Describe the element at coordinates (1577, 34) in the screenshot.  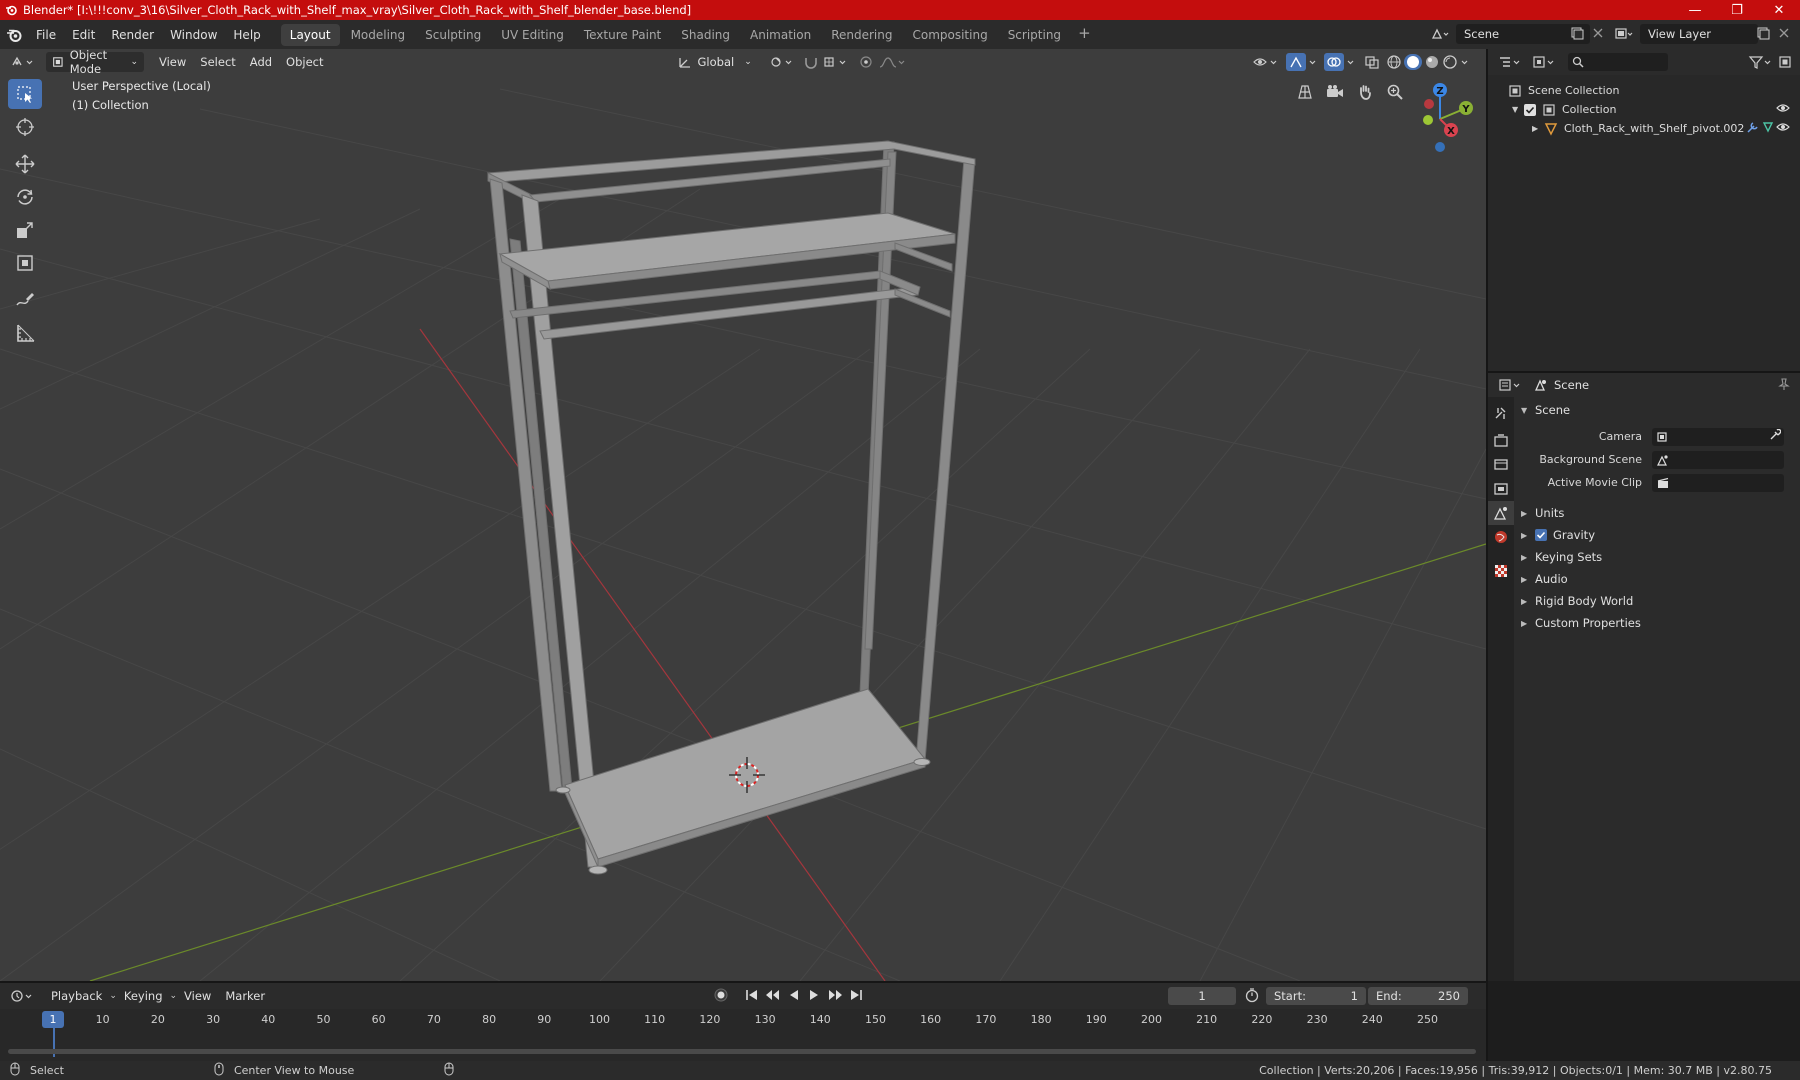
I see `new-scene-icon` at that location.